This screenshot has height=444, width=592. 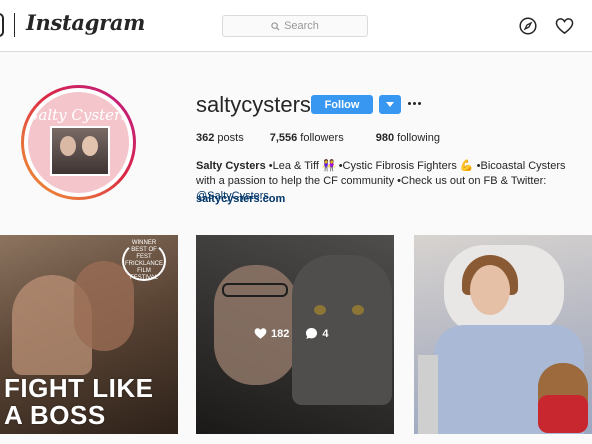 I want to click on compass-icon, so click(x=528, y=26).